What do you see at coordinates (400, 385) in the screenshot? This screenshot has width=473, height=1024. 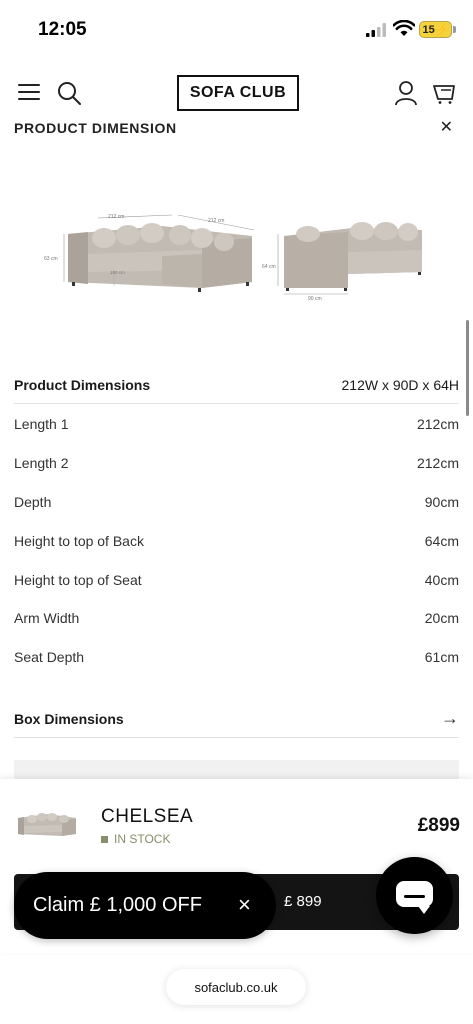 I see `product-dimensions-value: 212W x 90D x 64H` at bounding box center [400, 385].